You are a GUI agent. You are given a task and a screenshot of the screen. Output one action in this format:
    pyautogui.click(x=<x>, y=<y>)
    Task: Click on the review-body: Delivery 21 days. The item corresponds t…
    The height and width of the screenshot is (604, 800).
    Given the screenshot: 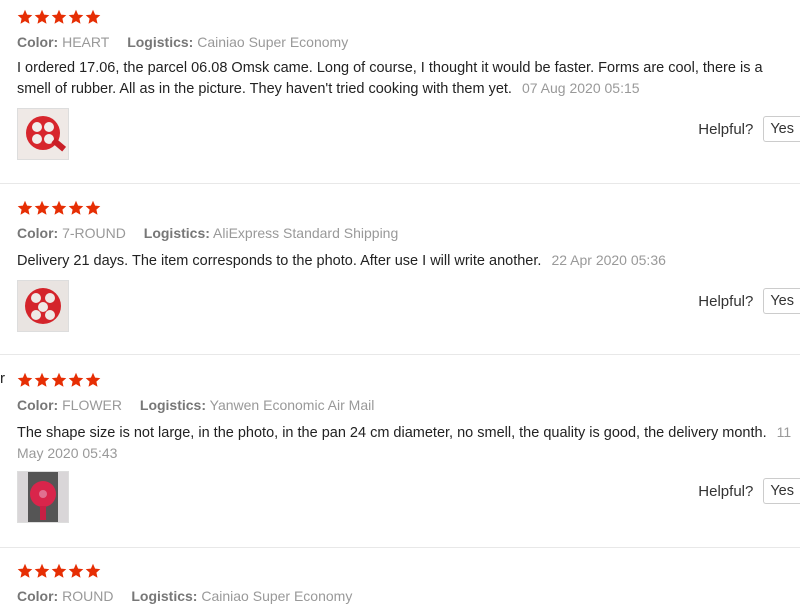 What is the action you would take?
    pyautogui.click(x=279, y=261)
    